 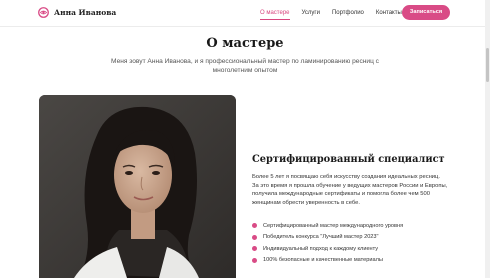 I want to click on nav-link-about: О мастере, so click(x=275, y=14).